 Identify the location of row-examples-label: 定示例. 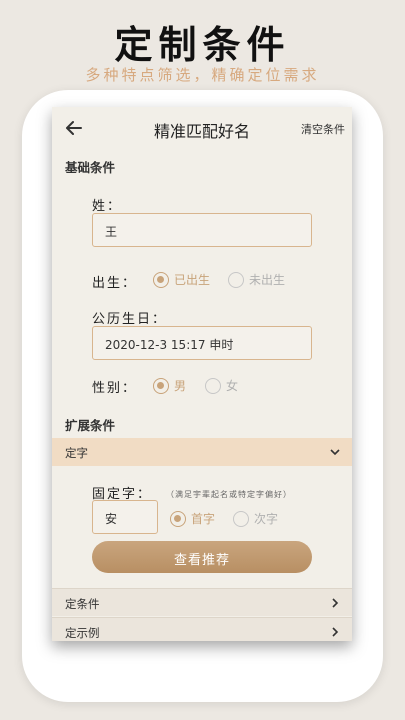
(82, 633).